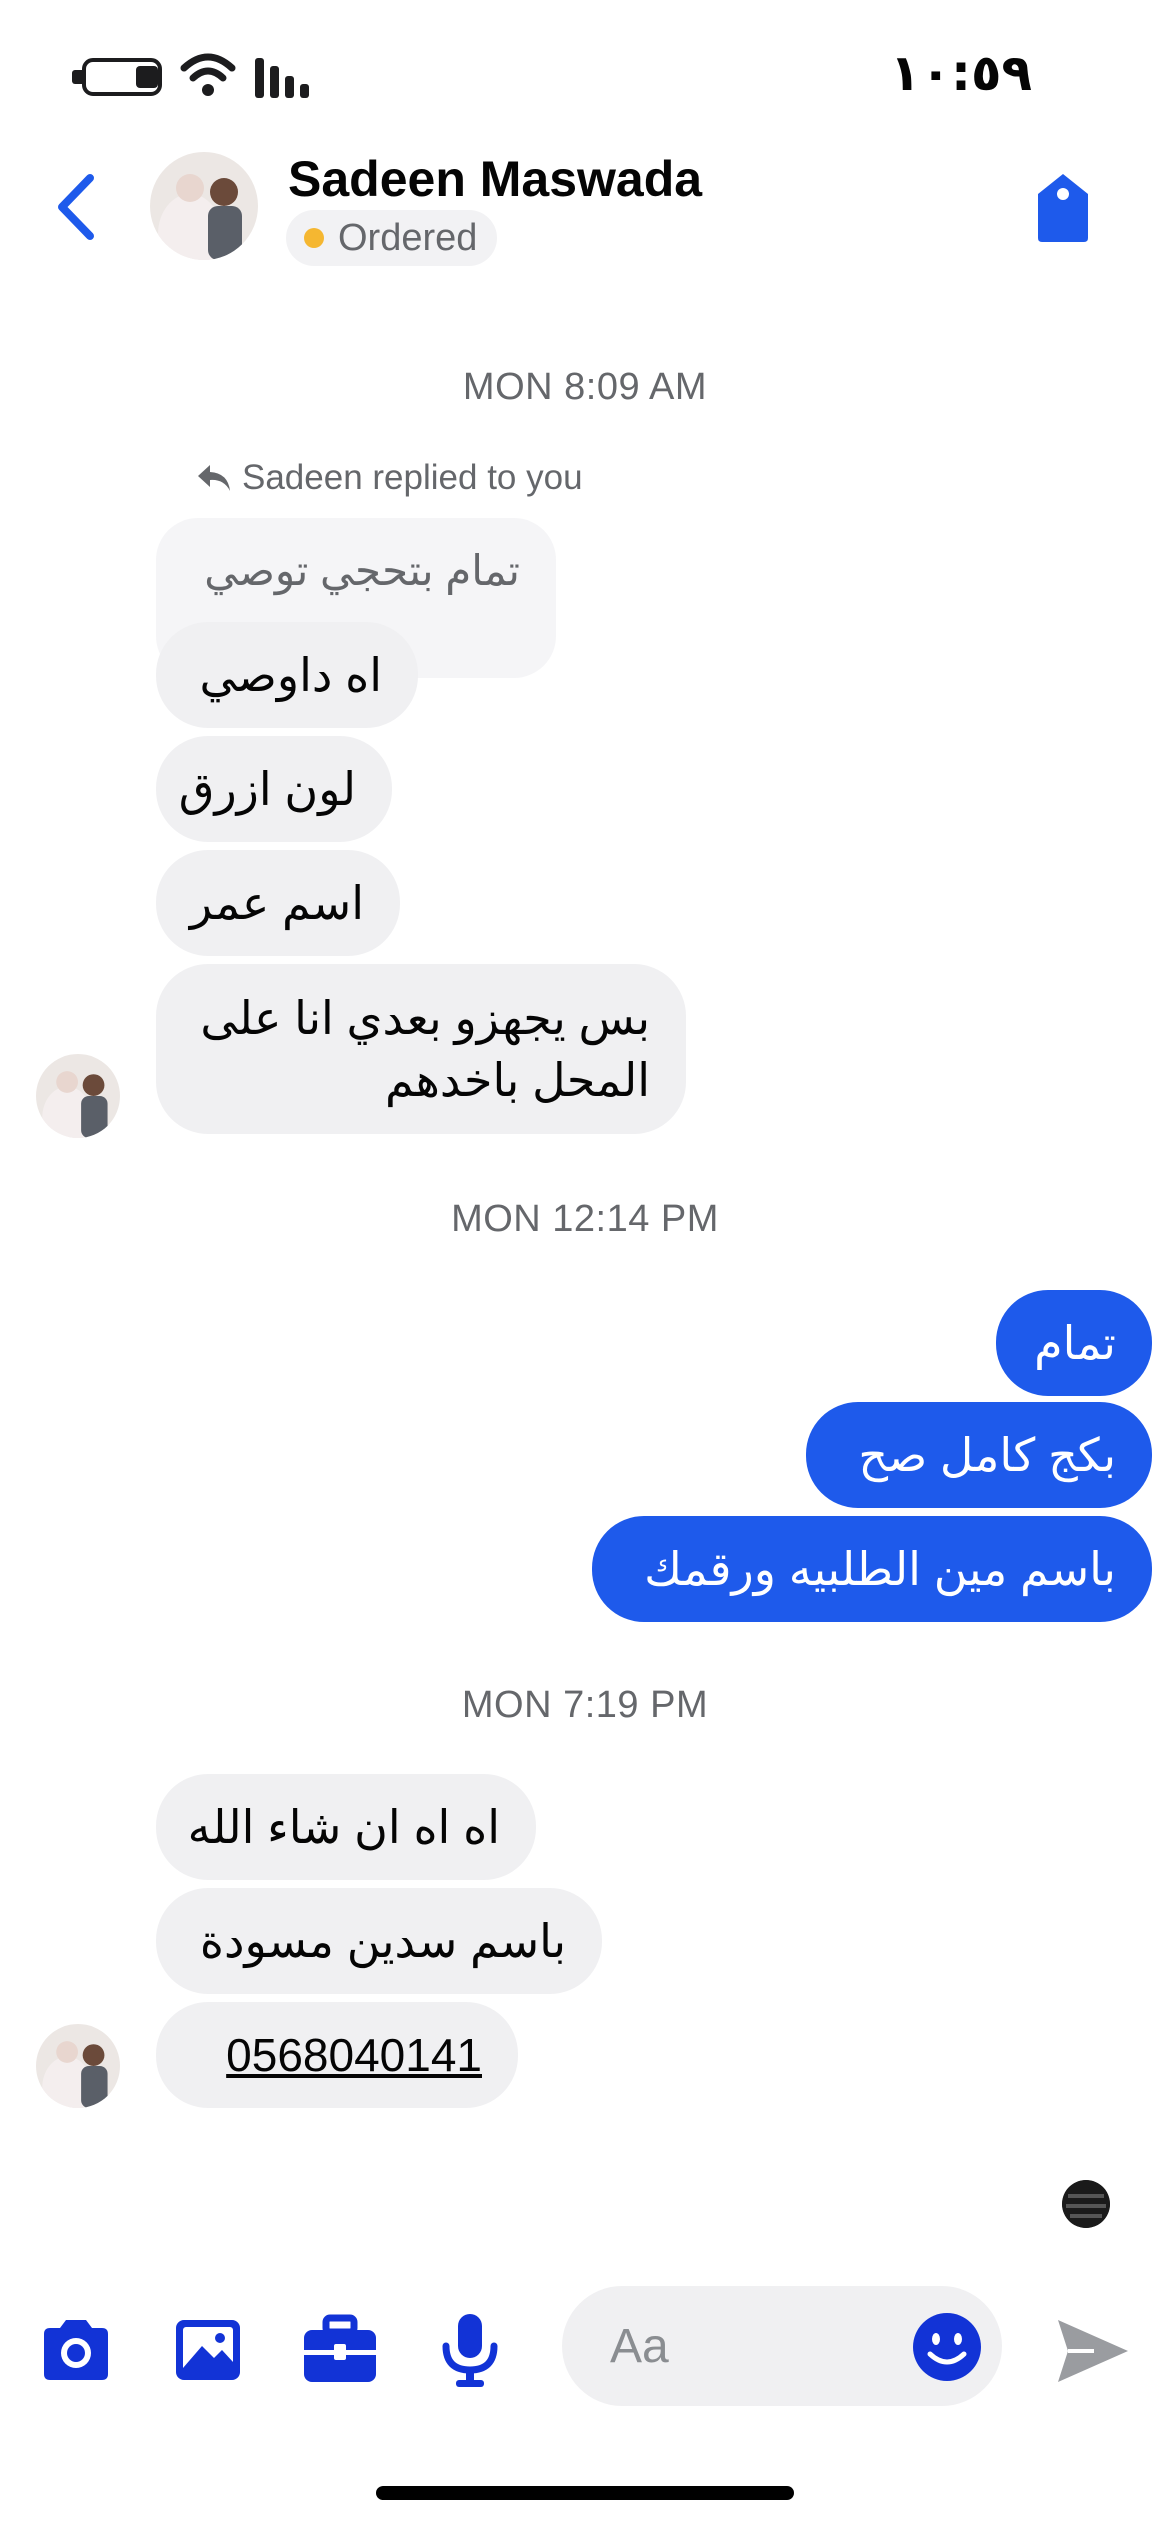  What do you see at coordinates (287, 675) in the screenshot?
I see `incoming-message: اه داوصي` at bounding box center [287, 675].